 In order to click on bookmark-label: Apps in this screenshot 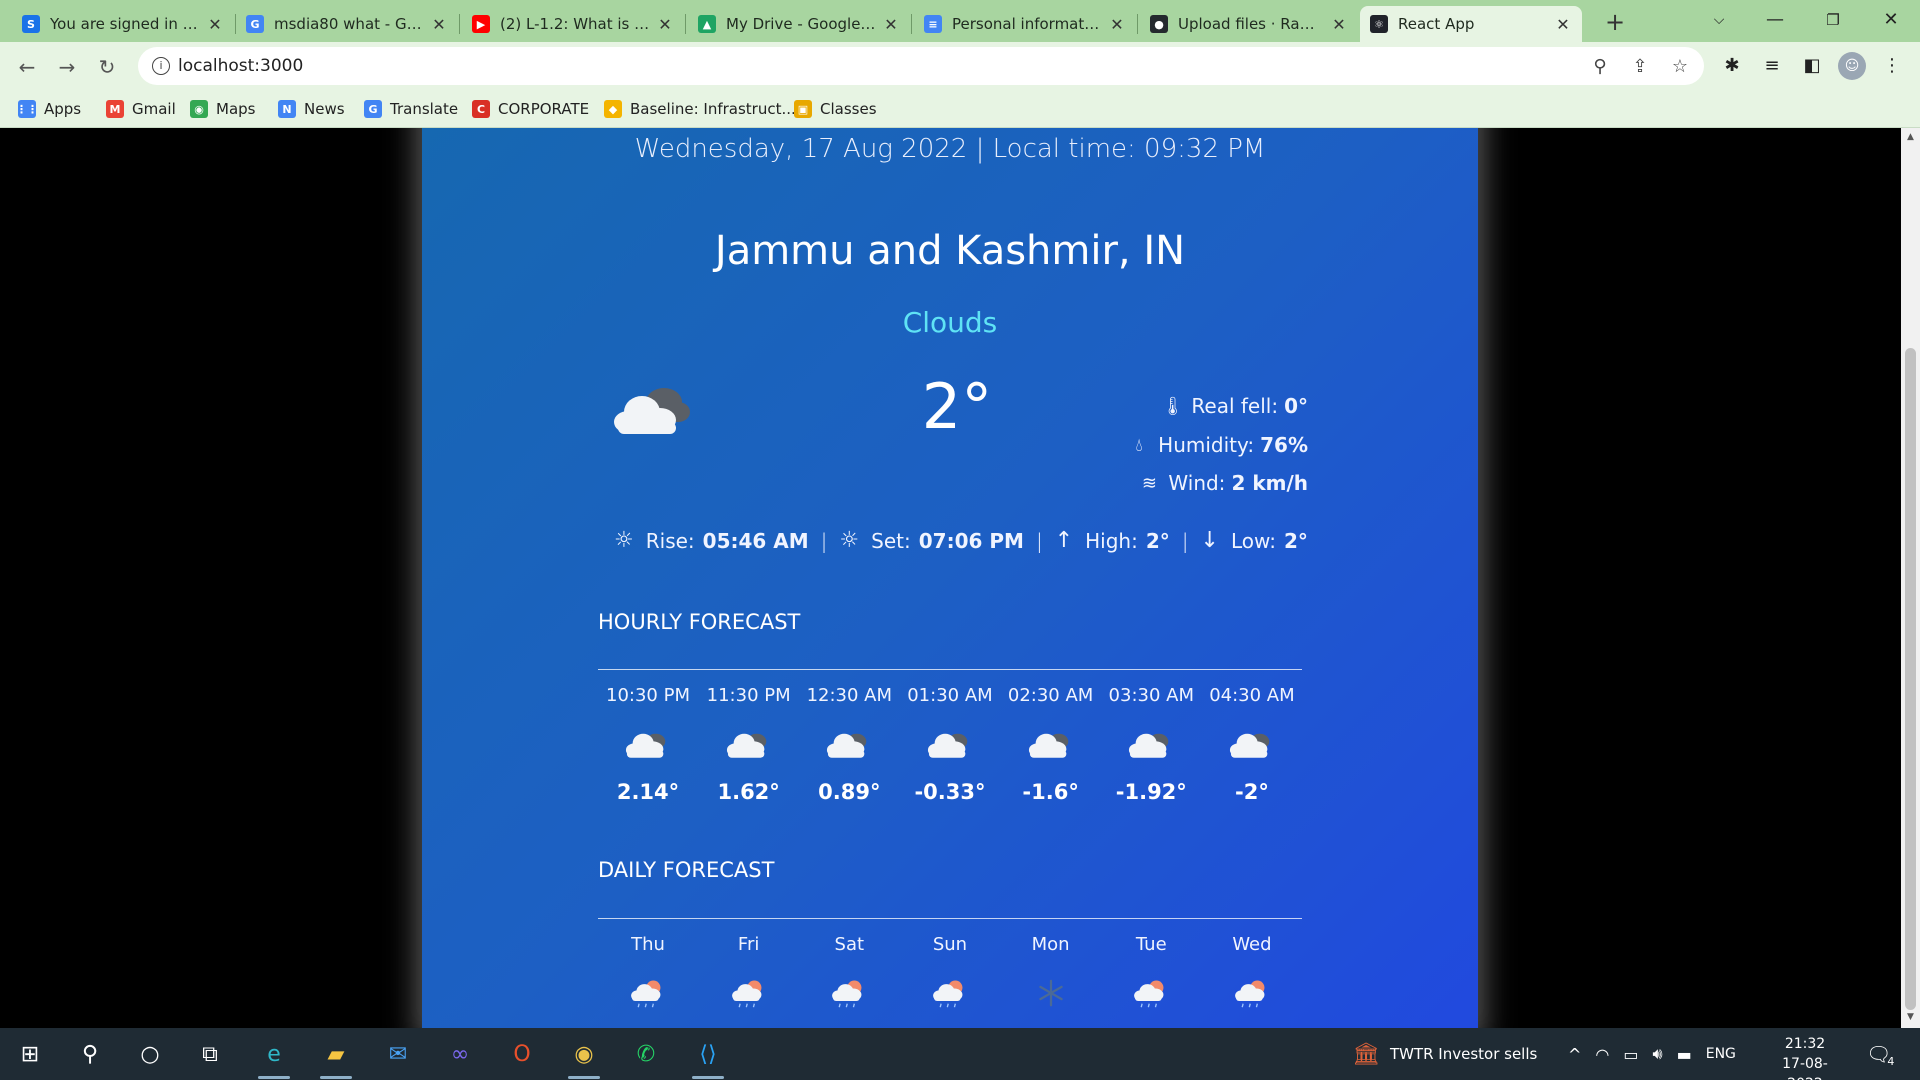, I will do `click(63, 109)`.